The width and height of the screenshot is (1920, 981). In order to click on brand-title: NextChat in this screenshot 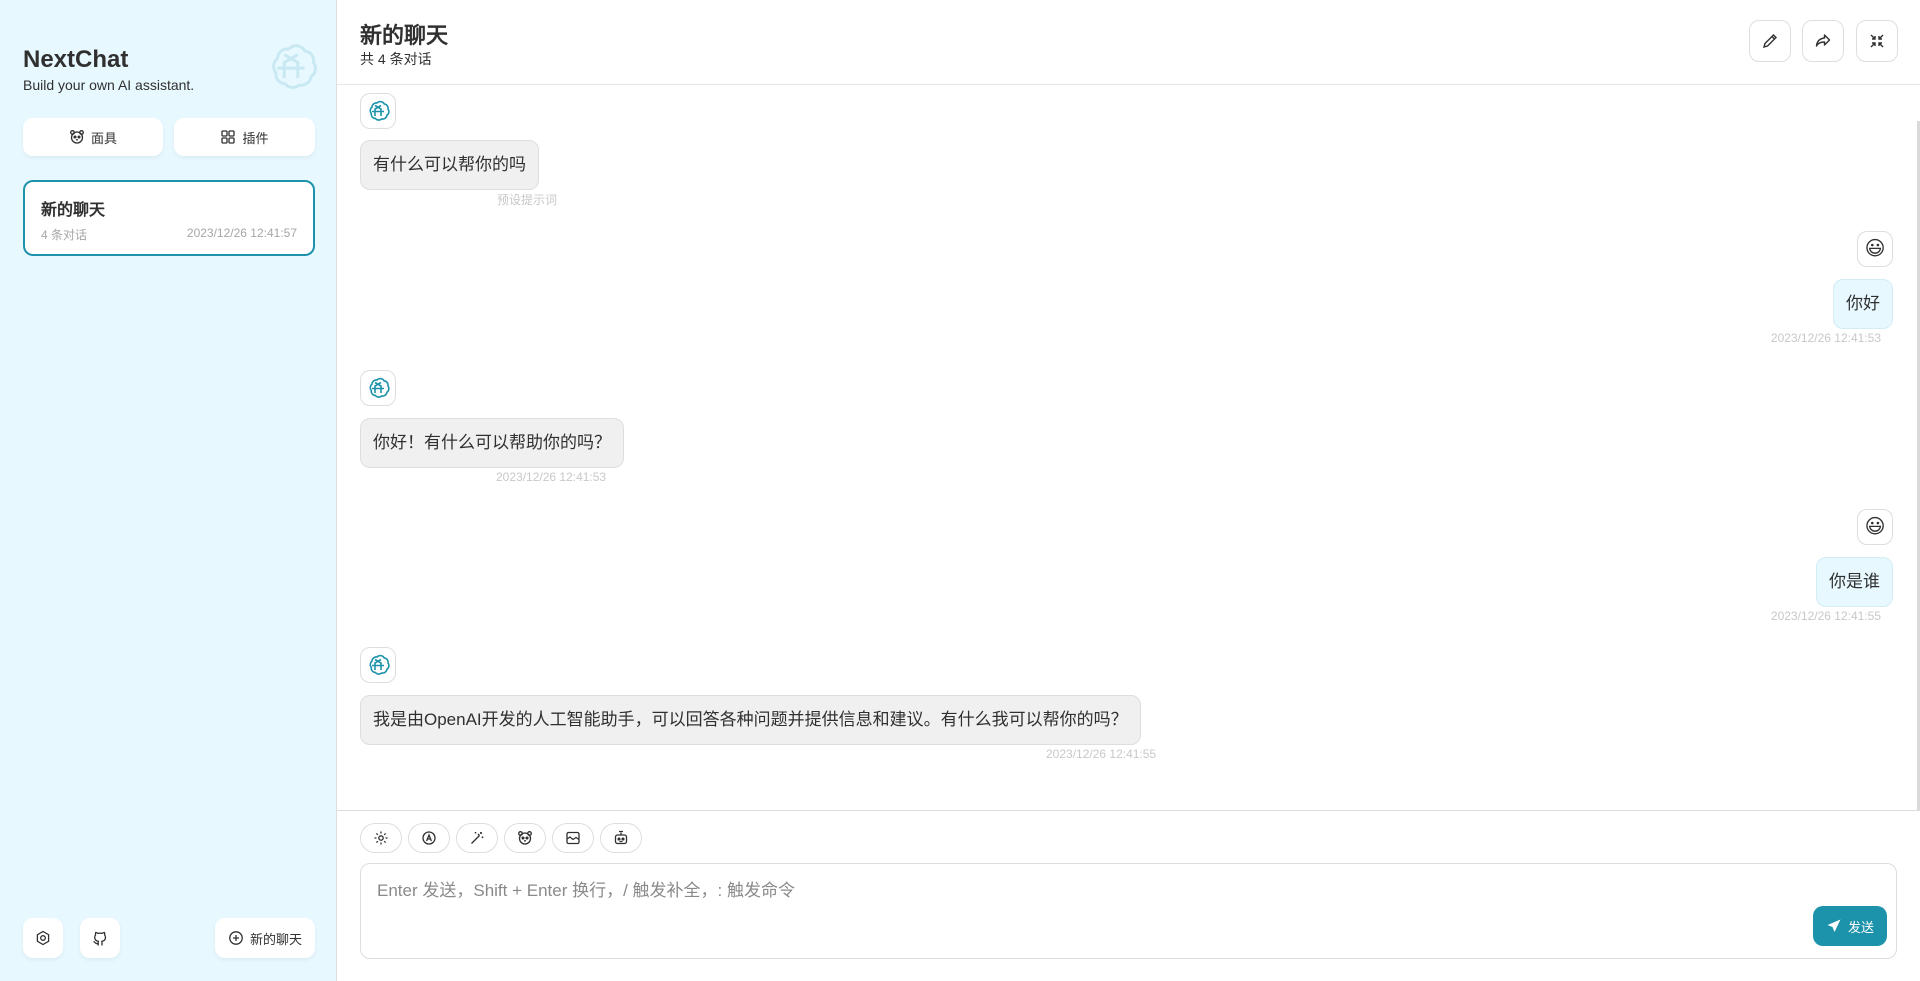, I will do `click(76, 59)`.